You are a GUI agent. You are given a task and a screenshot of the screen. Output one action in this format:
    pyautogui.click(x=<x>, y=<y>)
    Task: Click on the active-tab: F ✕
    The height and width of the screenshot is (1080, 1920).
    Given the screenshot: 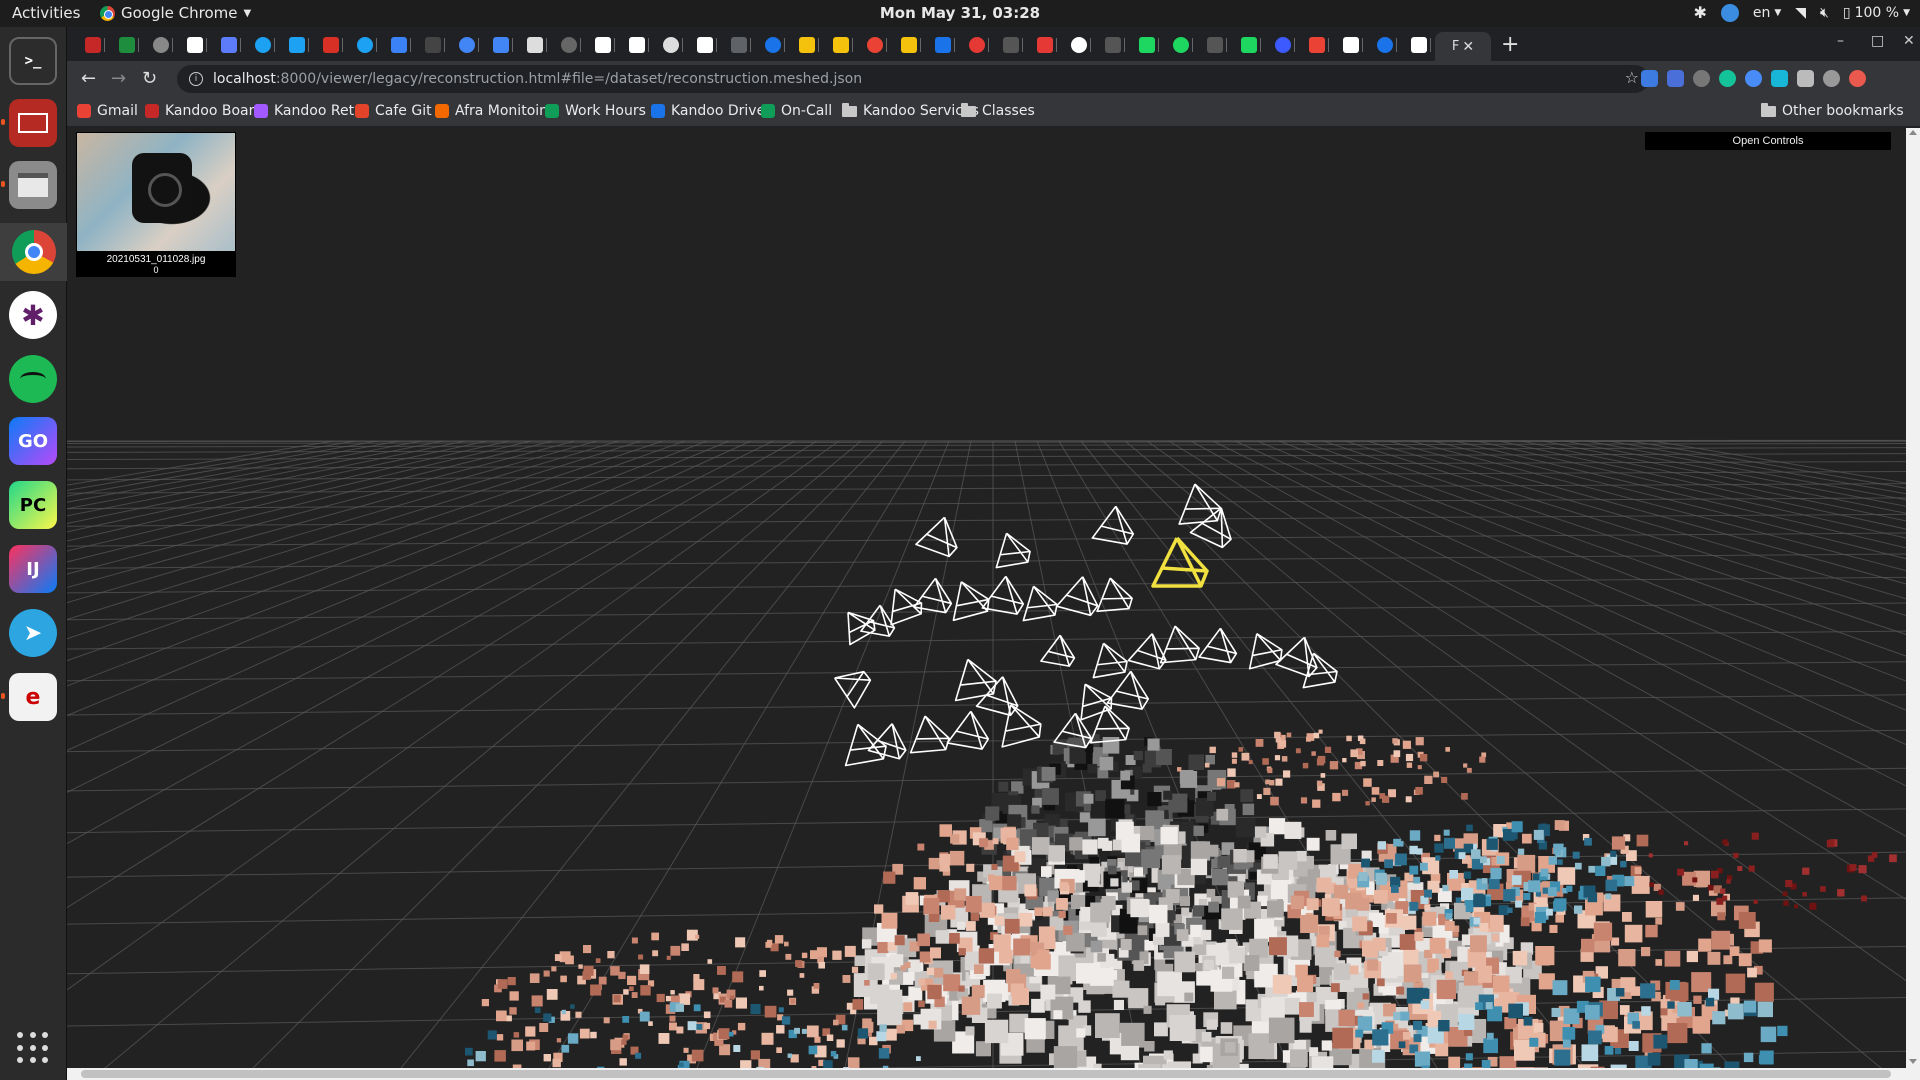 What is the action you would take?
    pyautogui.click(x=1463, y=46)
    